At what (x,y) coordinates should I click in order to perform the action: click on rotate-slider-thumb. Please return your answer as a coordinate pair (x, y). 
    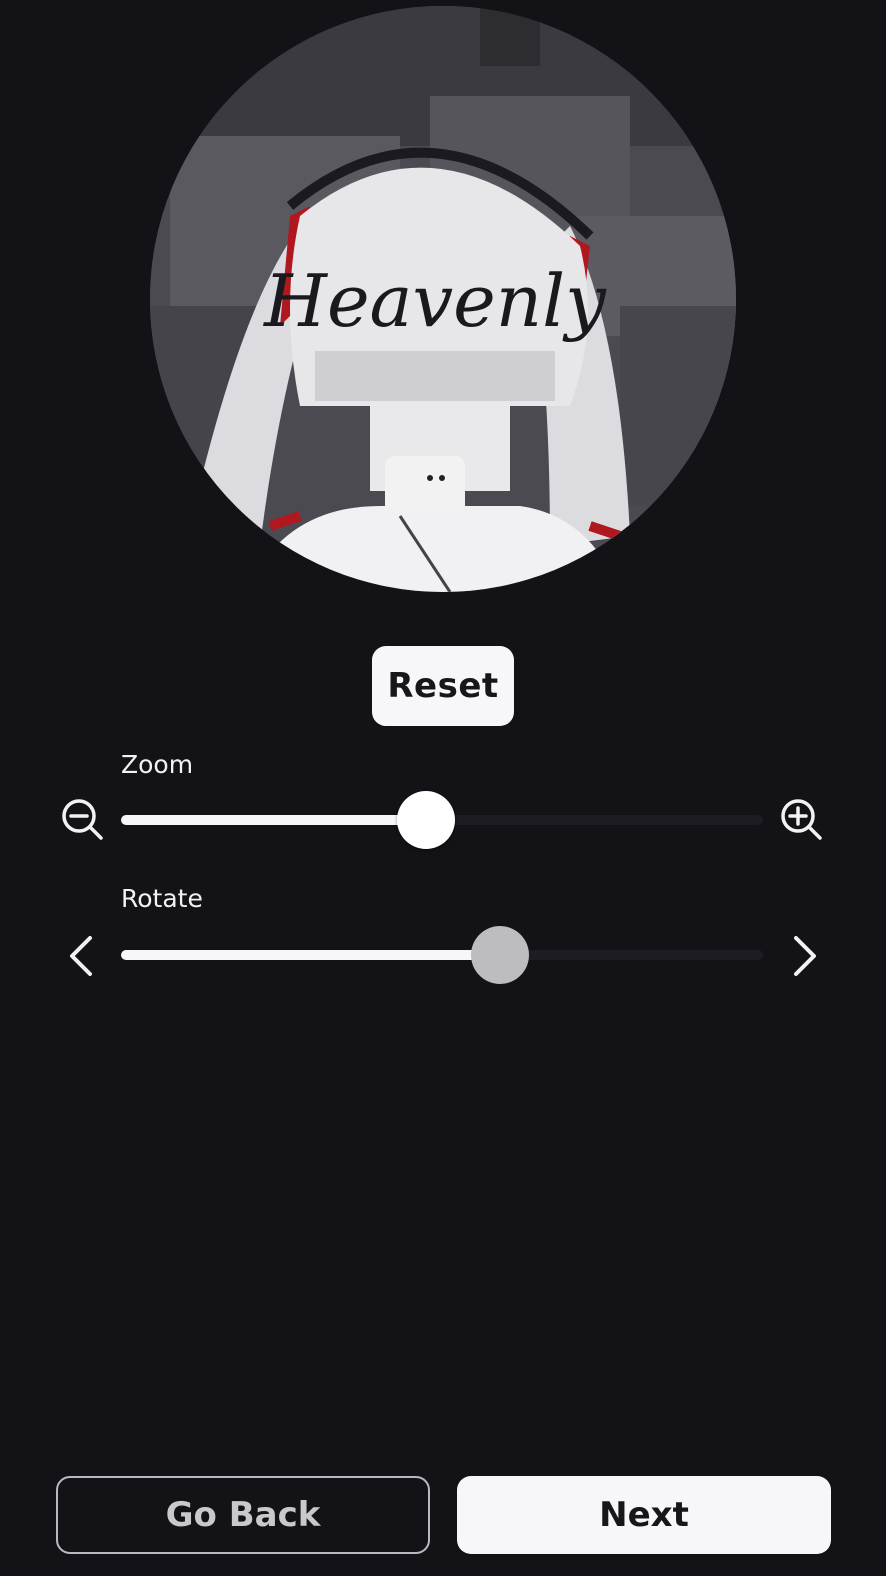
    Looking at the image, I should click on (500, 955).